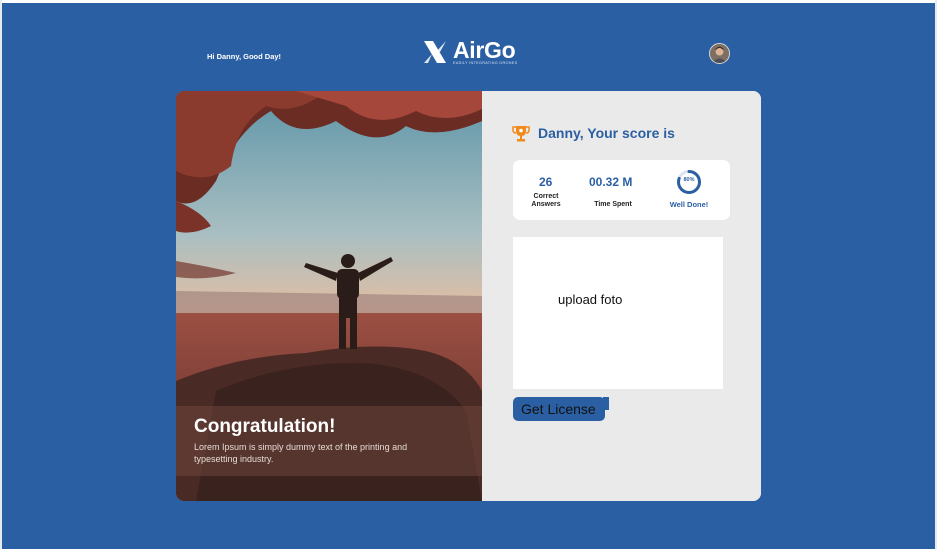 This screenshot has width=937, height=549. Describe the element at coordinates (244, 56) in the screenshot. I see `greeting-text: Hi Danny, Good Day!` at that location.